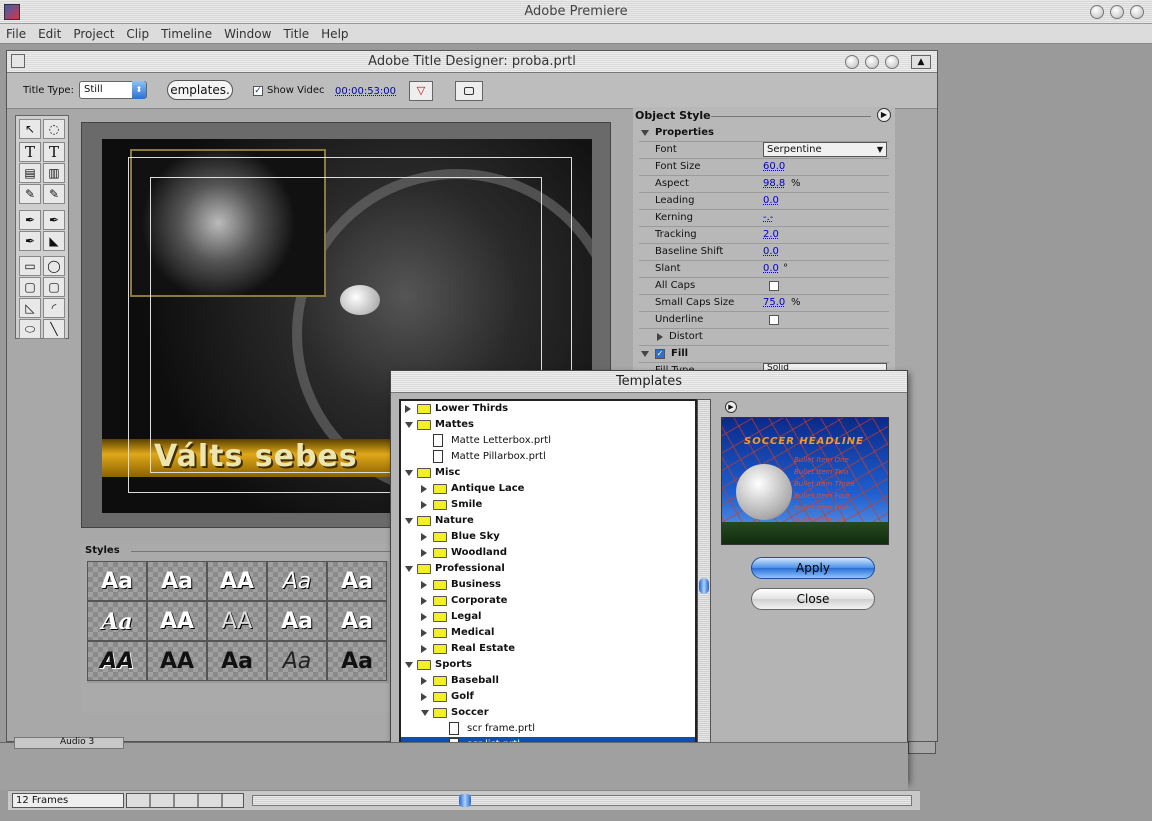 The height and width of the screenshot is (821, 1152). I want to click on fill-checkbox: ✓, so click(660, 354).